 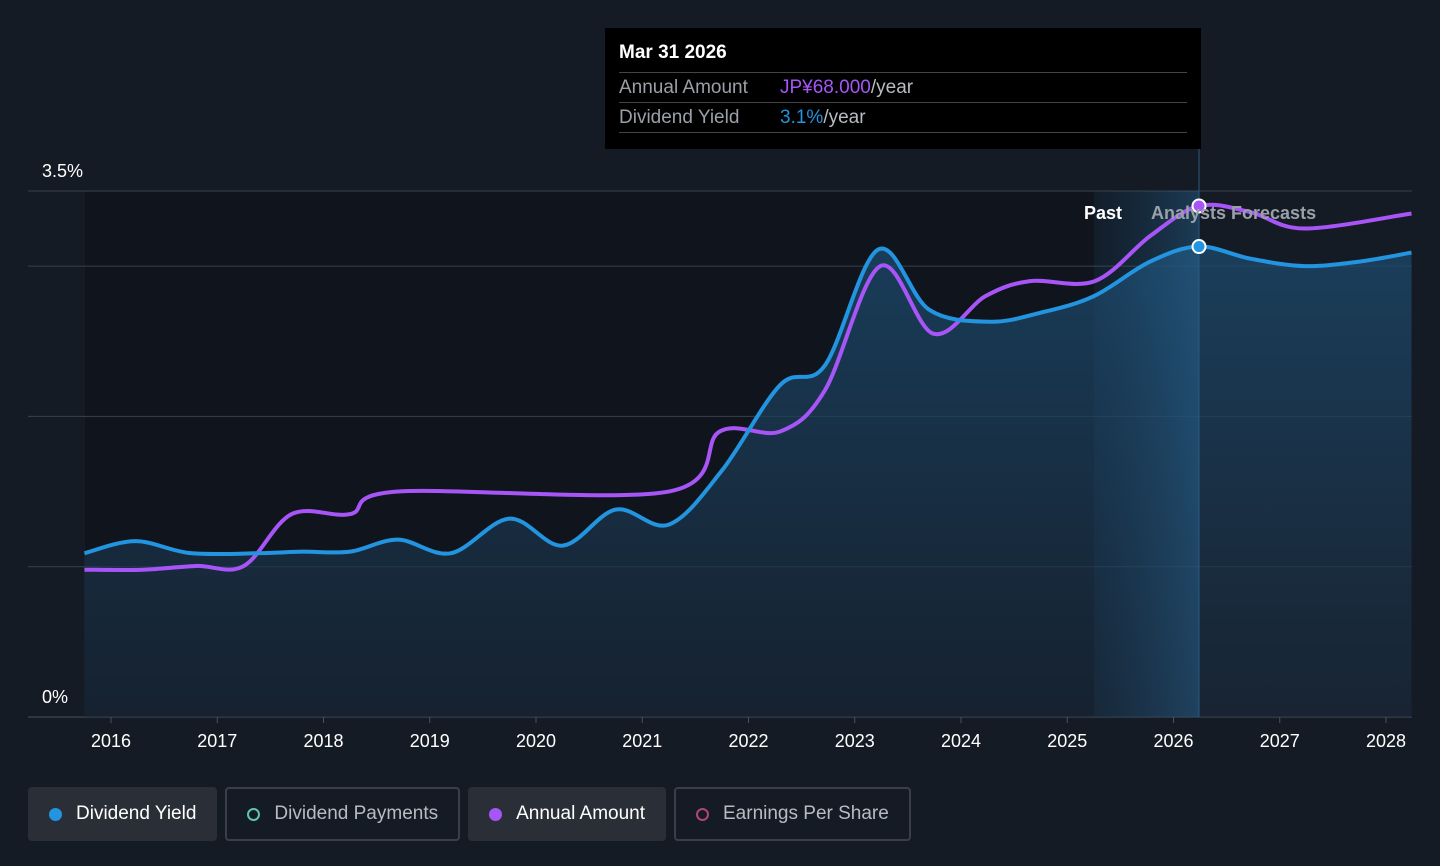 What do you see at coordinates (1103, 213) in the screenshot?
I see `past-label: Past` at bounding box center [1103, 213].